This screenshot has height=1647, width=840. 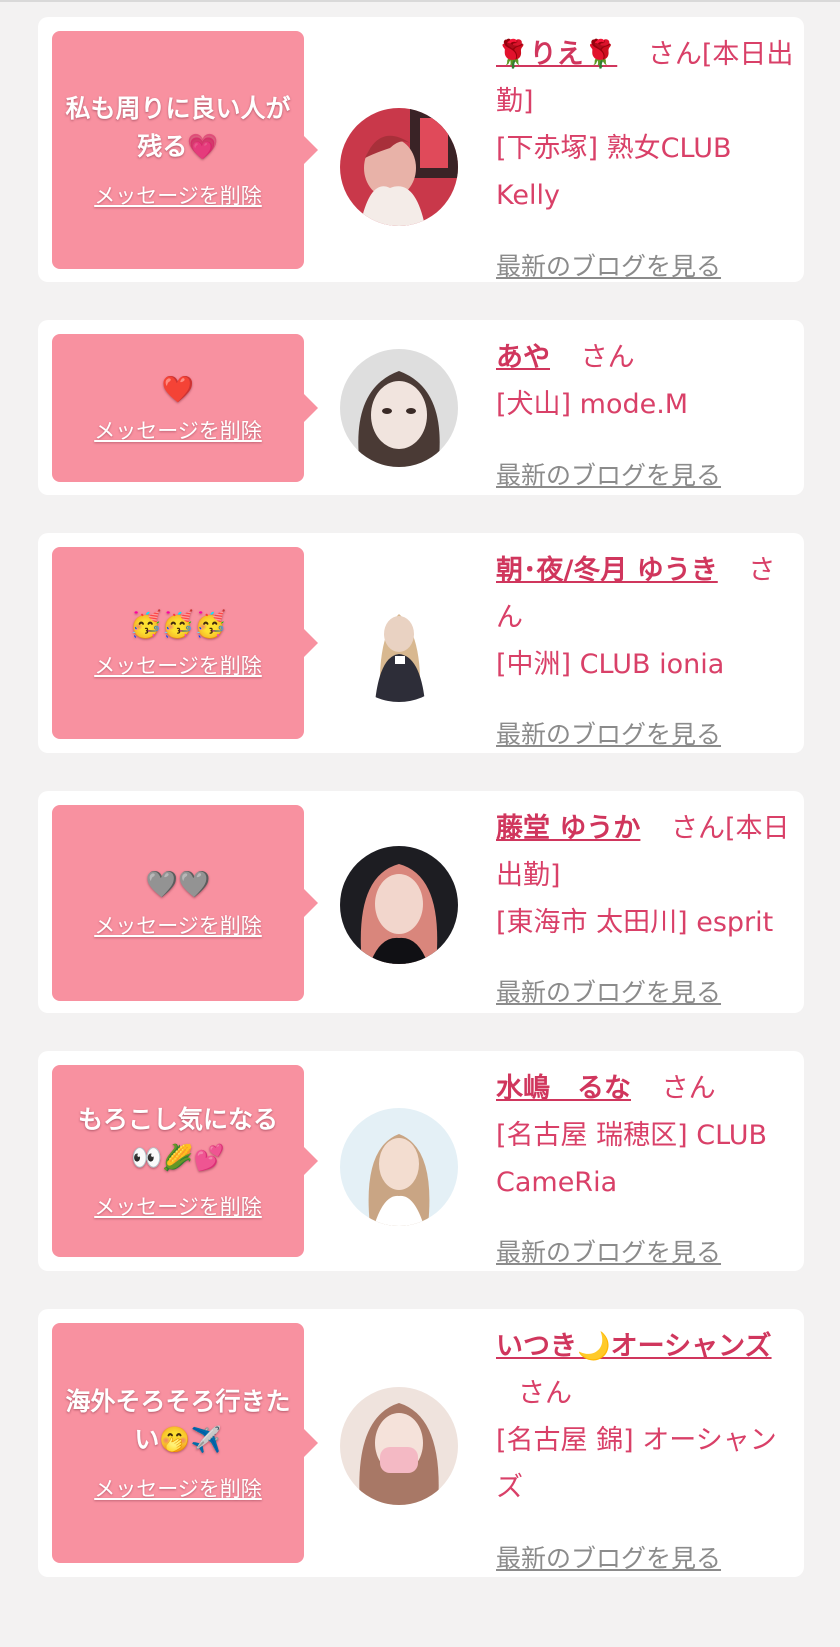 What do you see at coordinates (178, 390) in the screenshot?
I see `message-text: ❤️` at bounding box center [178, 390].